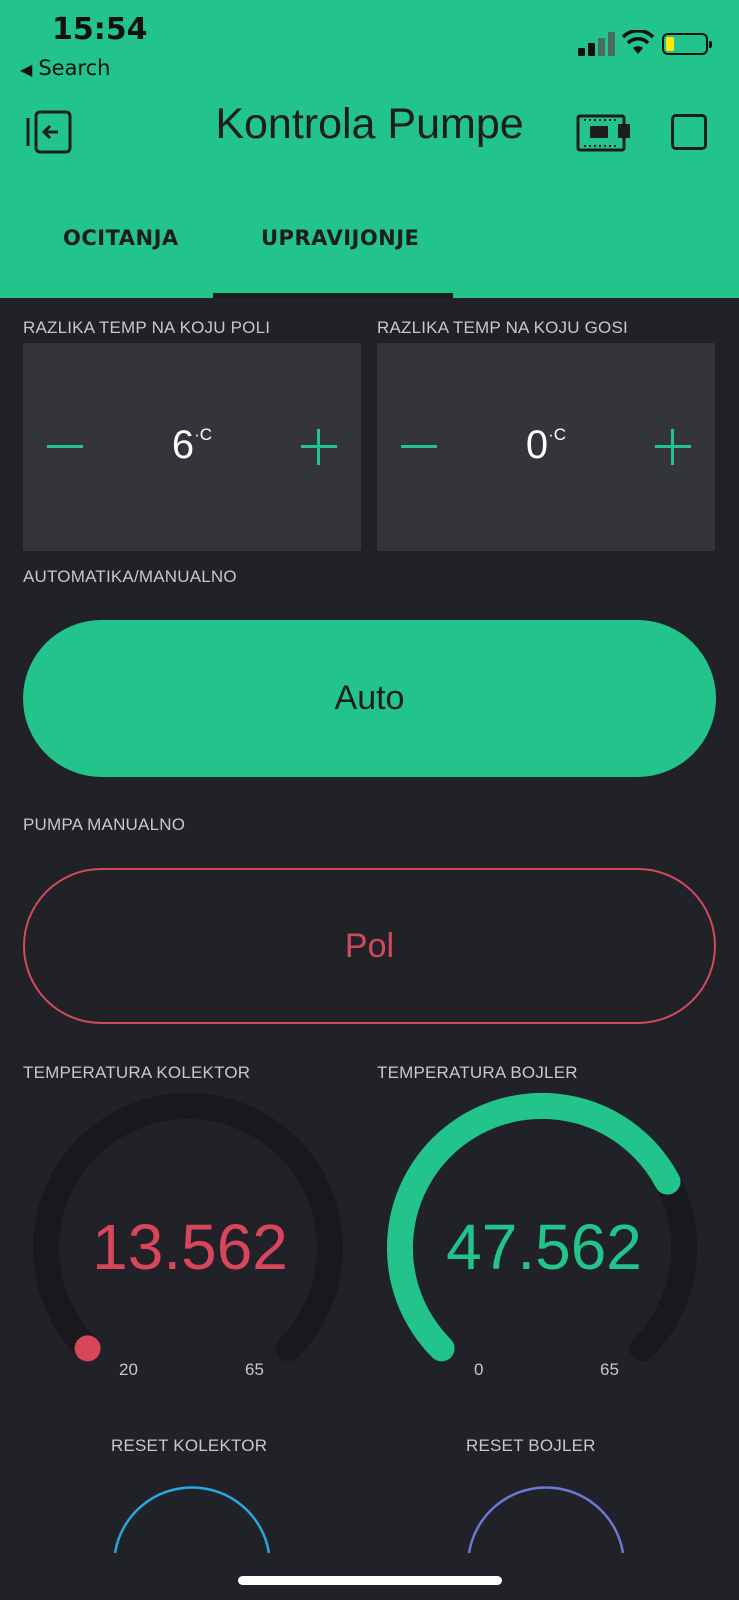  What do you see at coordinates (689, 132) in the screenshot?
I see `square-icon` at bounding box center [689, 132].